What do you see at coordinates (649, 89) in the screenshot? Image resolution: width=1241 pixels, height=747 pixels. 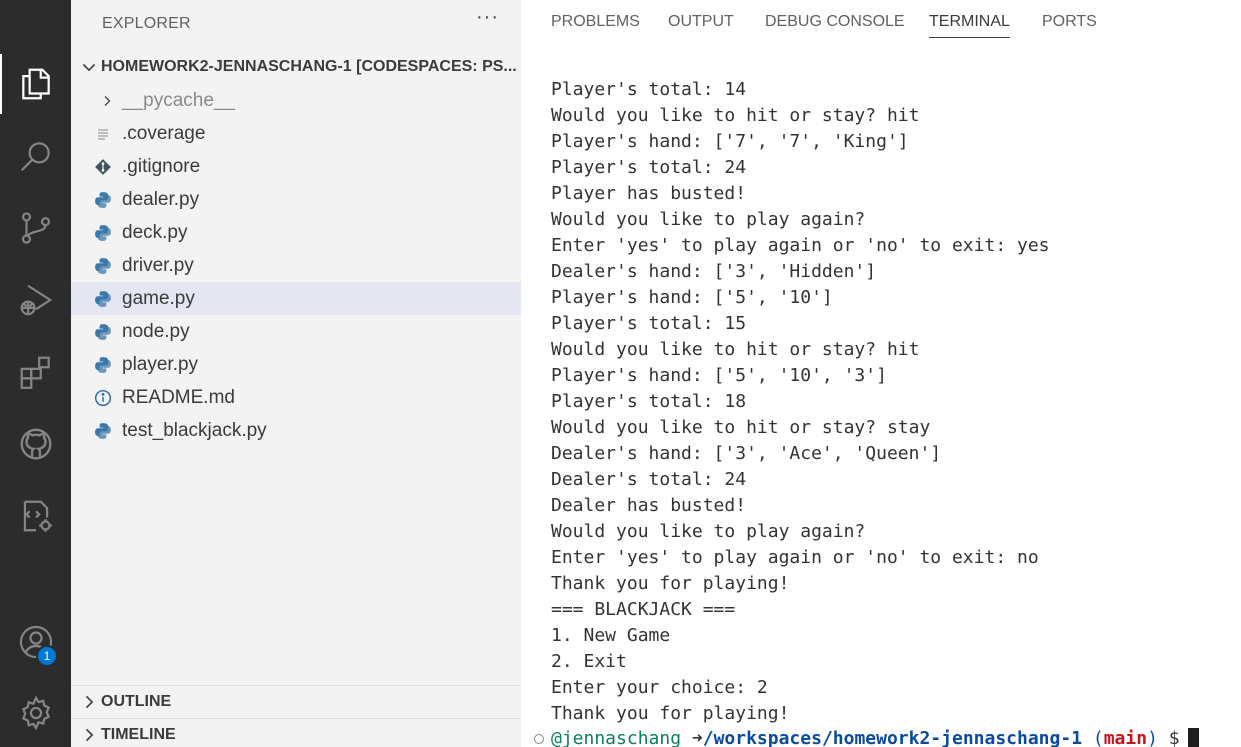 I see `terminal-line: Player's total: 14` at bounding box center [649, 89].